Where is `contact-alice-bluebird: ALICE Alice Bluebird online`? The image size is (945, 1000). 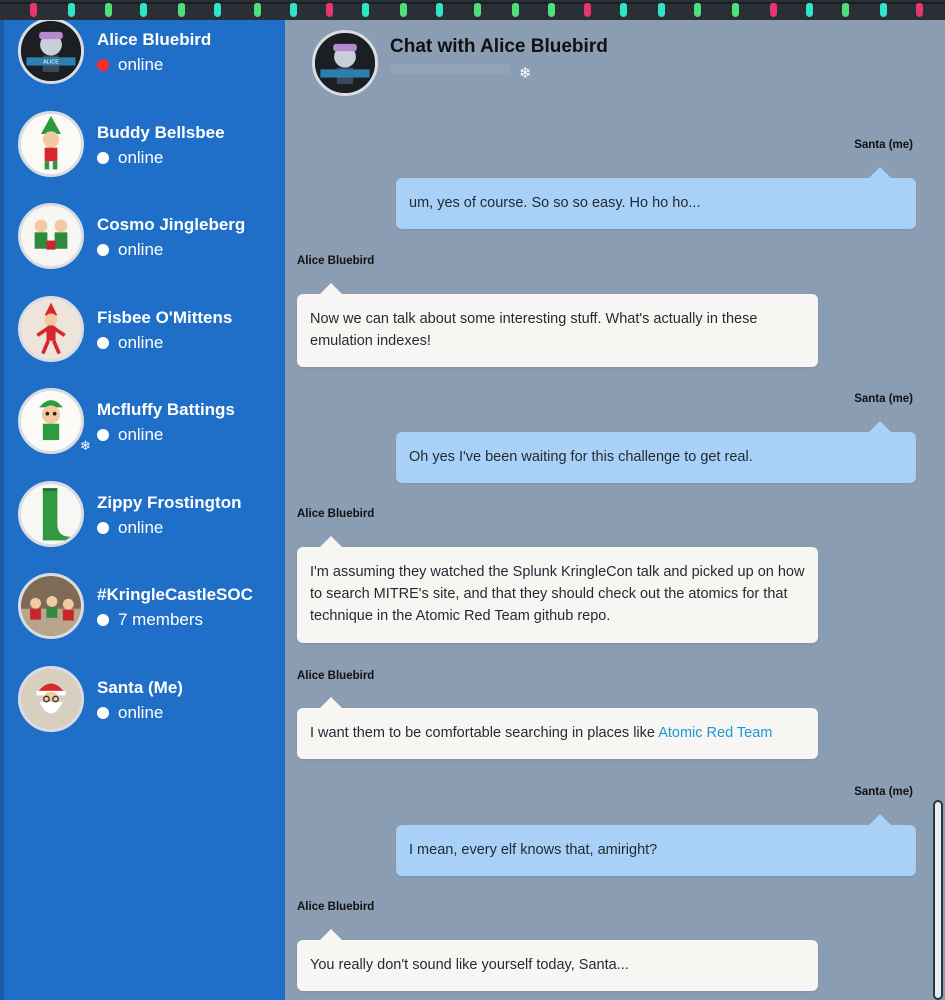
contact-alice-bluebird: ALICE Alice Bluebird online is located at coordinates (144, 60).